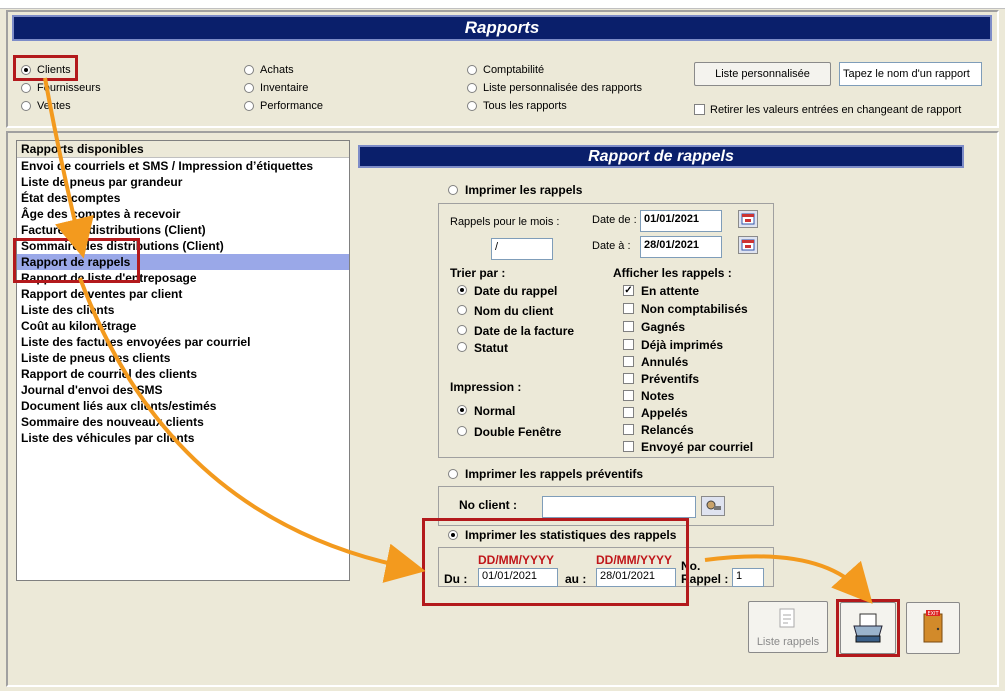  I want to click on arrow-to-print, so click(788, 579).